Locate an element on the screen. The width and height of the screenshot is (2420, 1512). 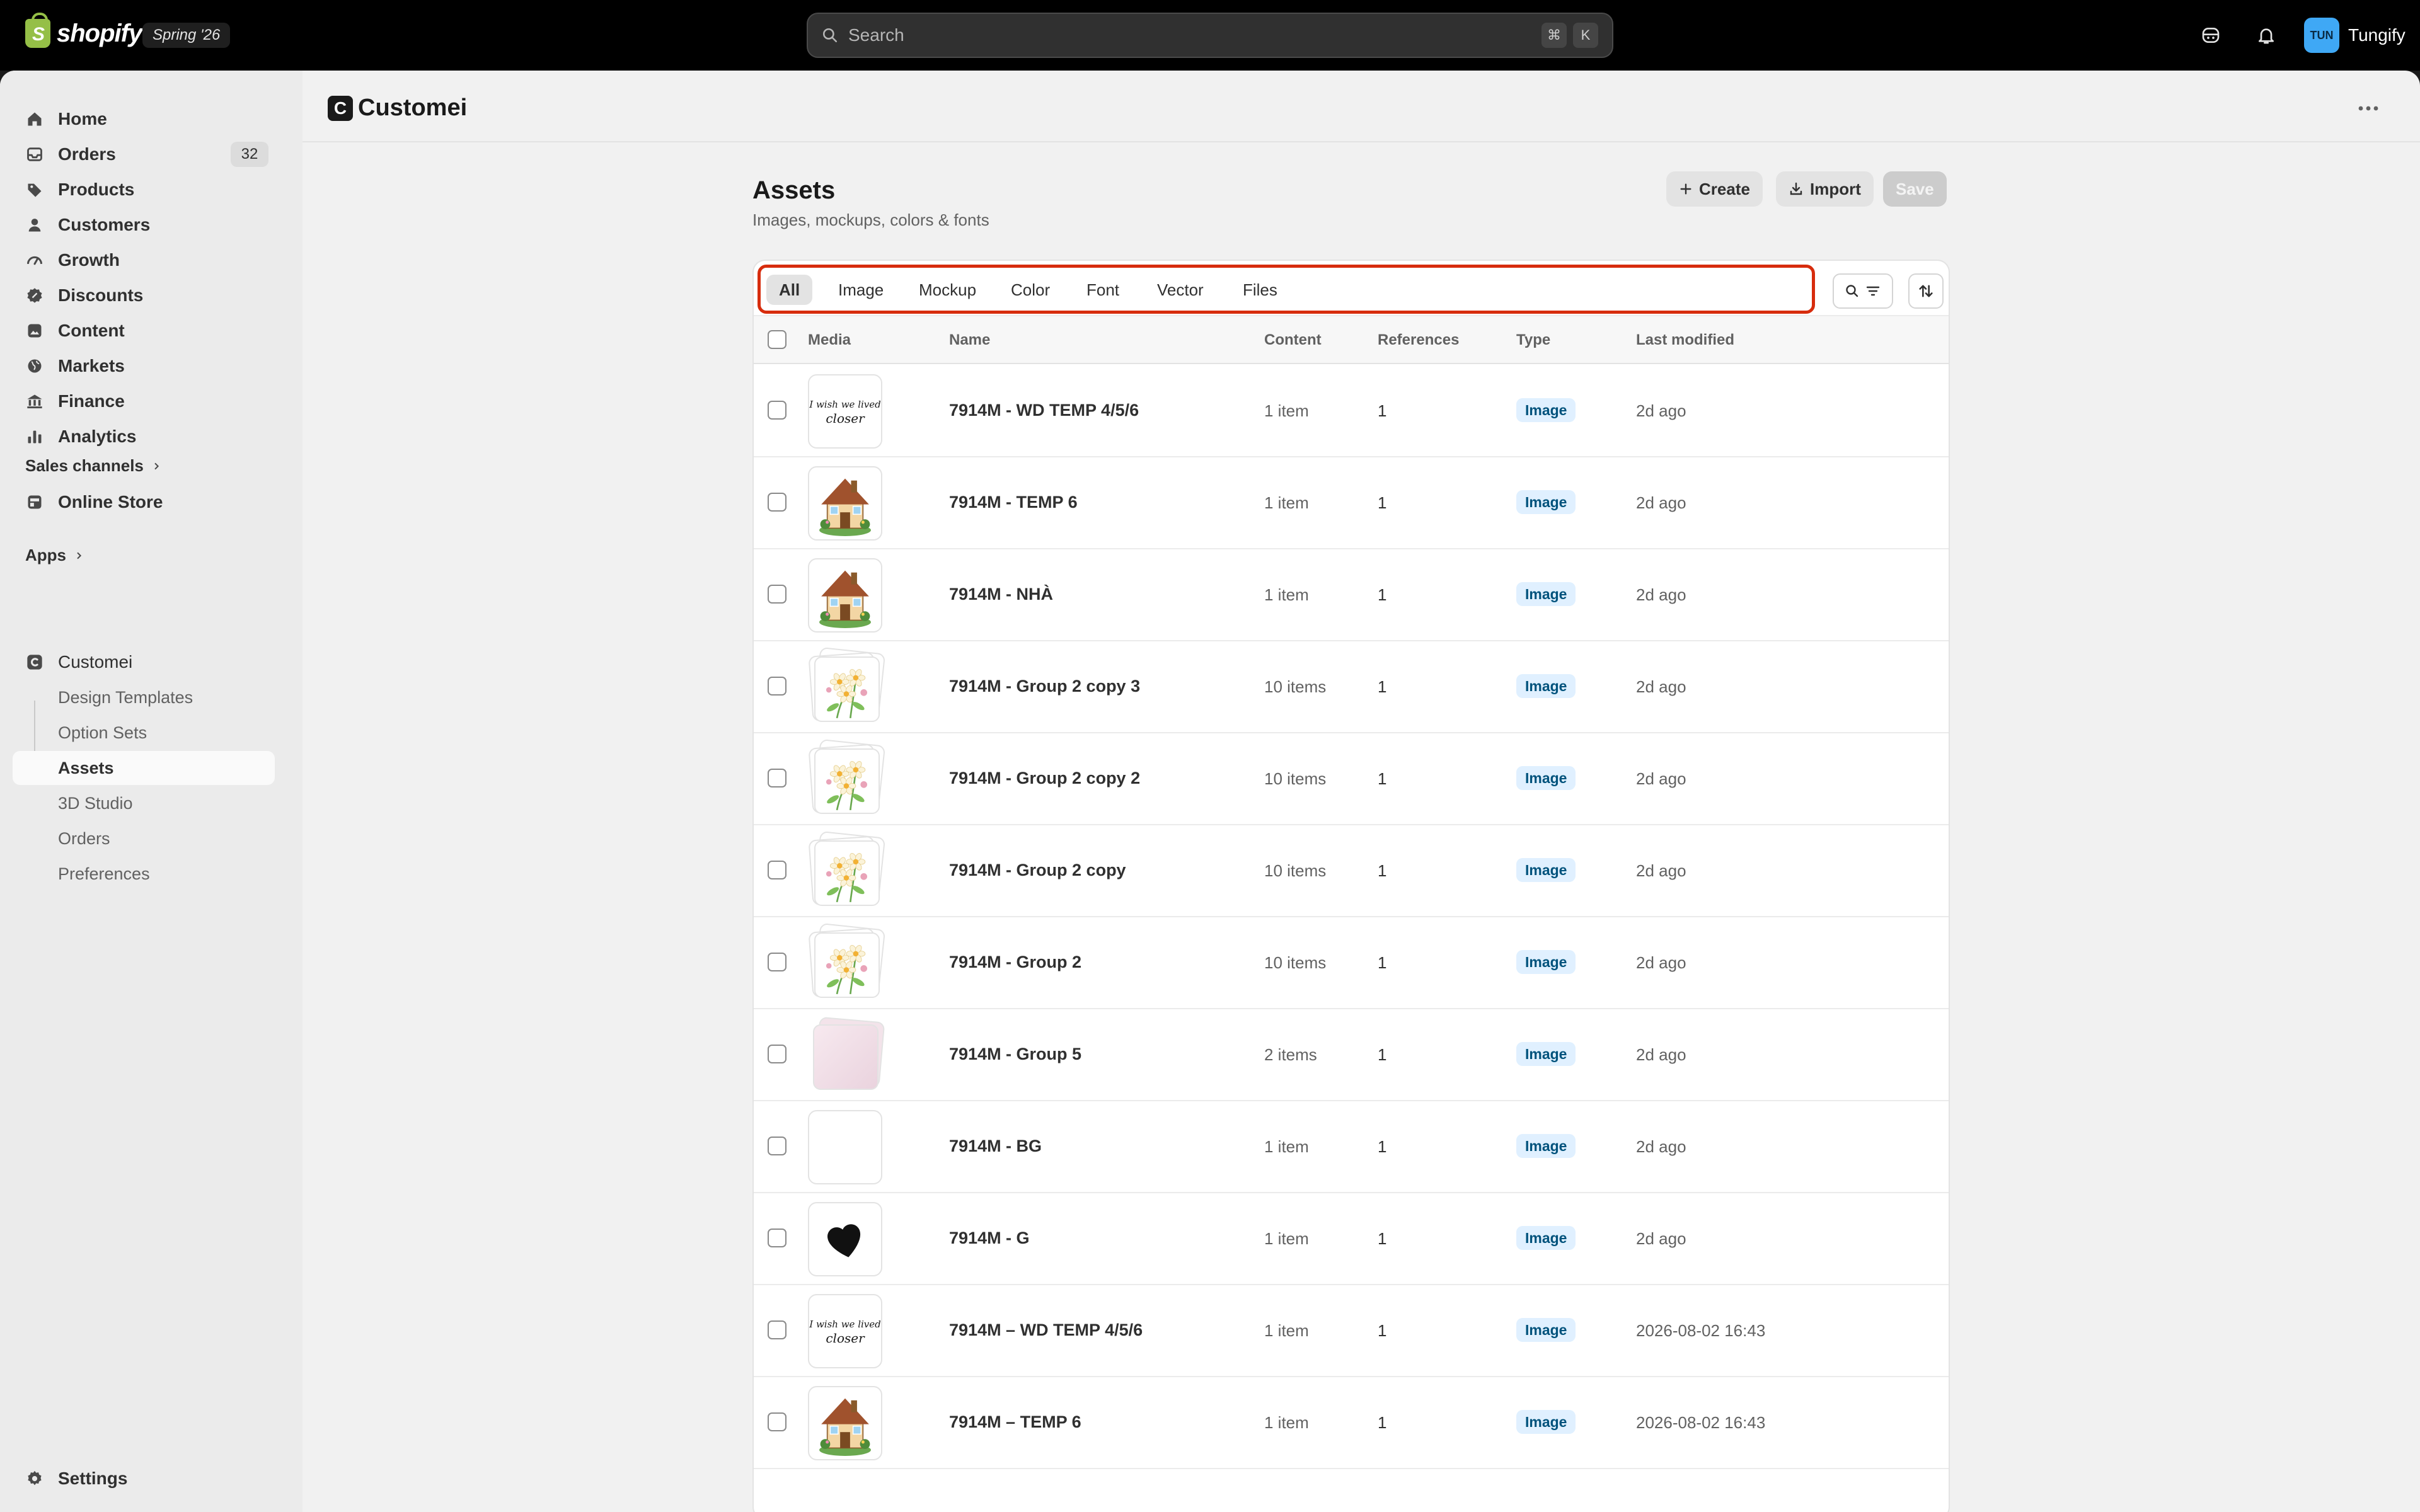
table-row: 7914M - Group 2 copy 10 items 1 Image 2d ago is located at coordinates (1352, 871).